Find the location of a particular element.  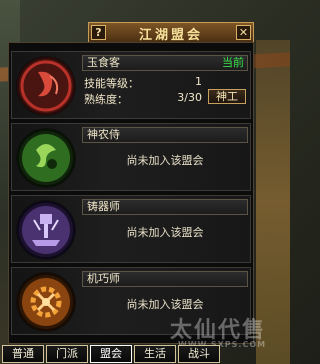

profession-name: 神农侍 is located at coordinates (103, 134).